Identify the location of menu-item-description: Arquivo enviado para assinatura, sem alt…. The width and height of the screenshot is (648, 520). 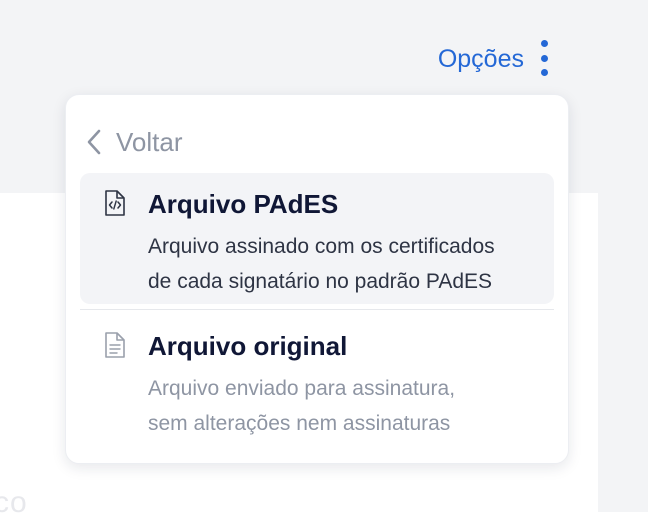
(348, 406).